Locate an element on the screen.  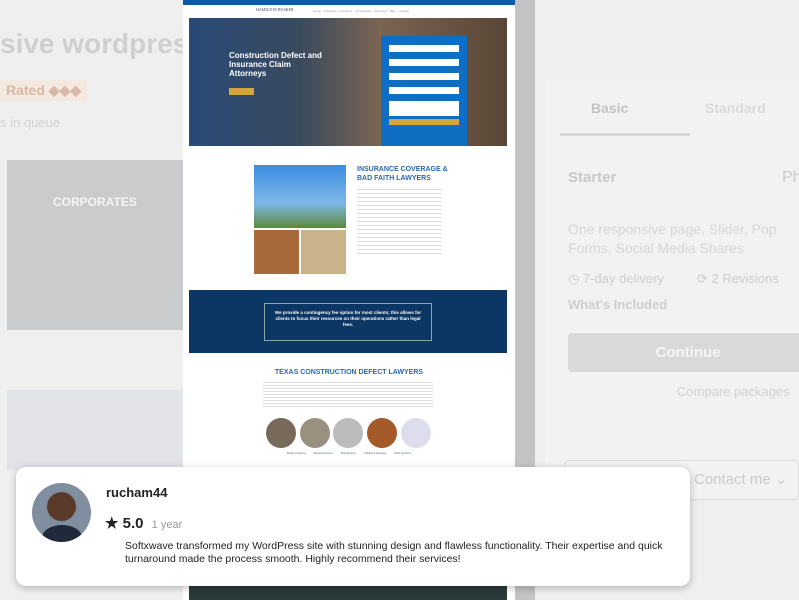
circle-label: Roofing Systems is located at coordinates (296, 453).